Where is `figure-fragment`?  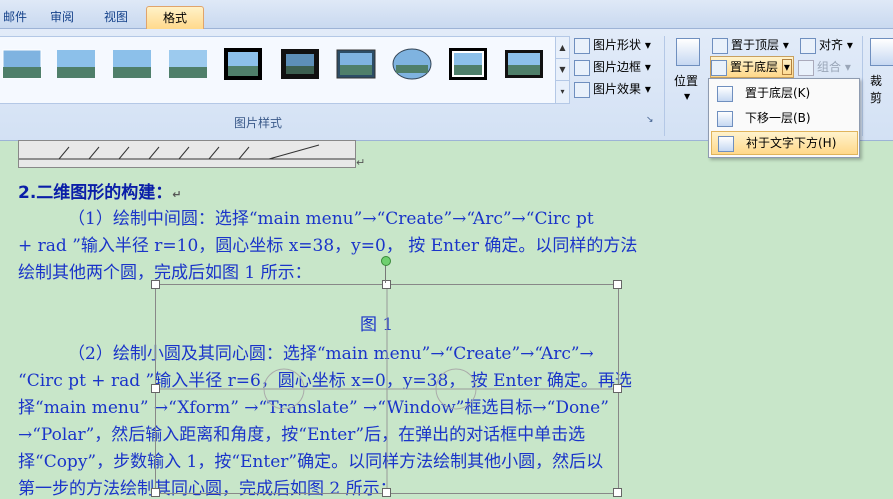
figure-fragment is located at coordinates (187, 154).